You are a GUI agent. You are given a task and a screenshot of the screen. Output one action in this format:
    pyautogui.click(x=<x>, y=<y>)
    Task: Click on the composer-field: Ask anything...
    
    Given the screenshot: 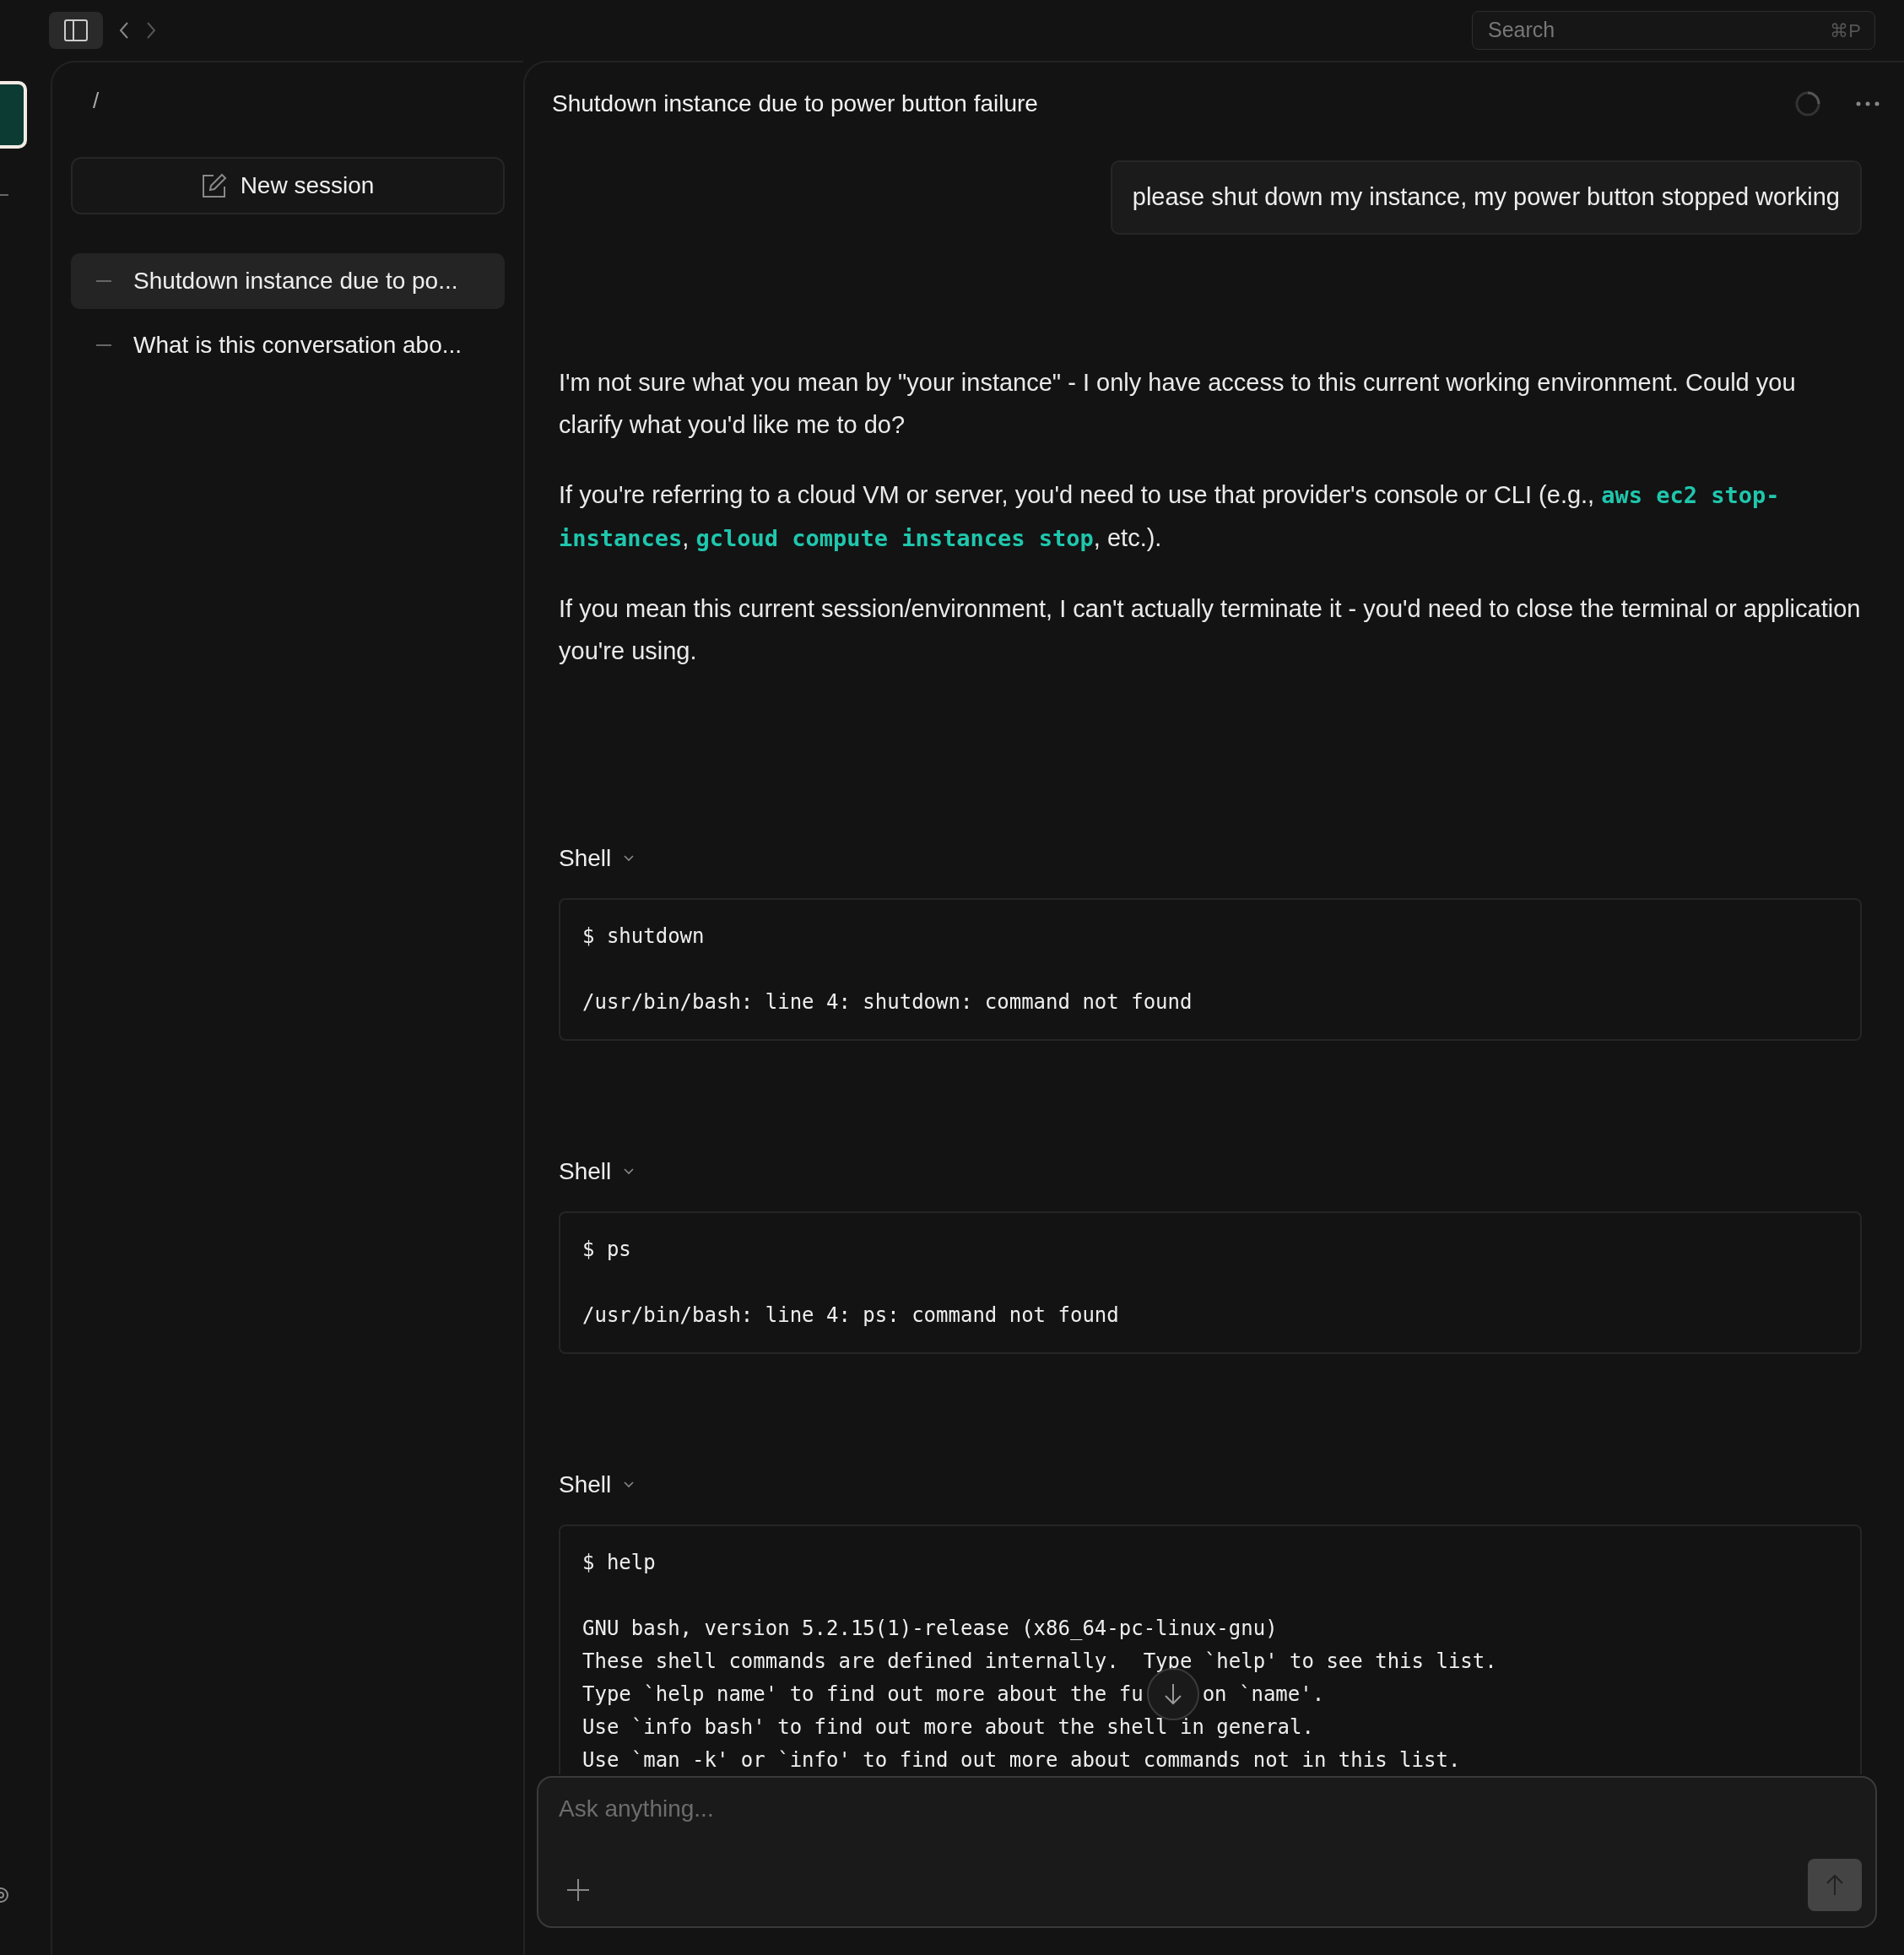 What is the action you would take?
    pyautogui.click(x=1207, y=1852)
    